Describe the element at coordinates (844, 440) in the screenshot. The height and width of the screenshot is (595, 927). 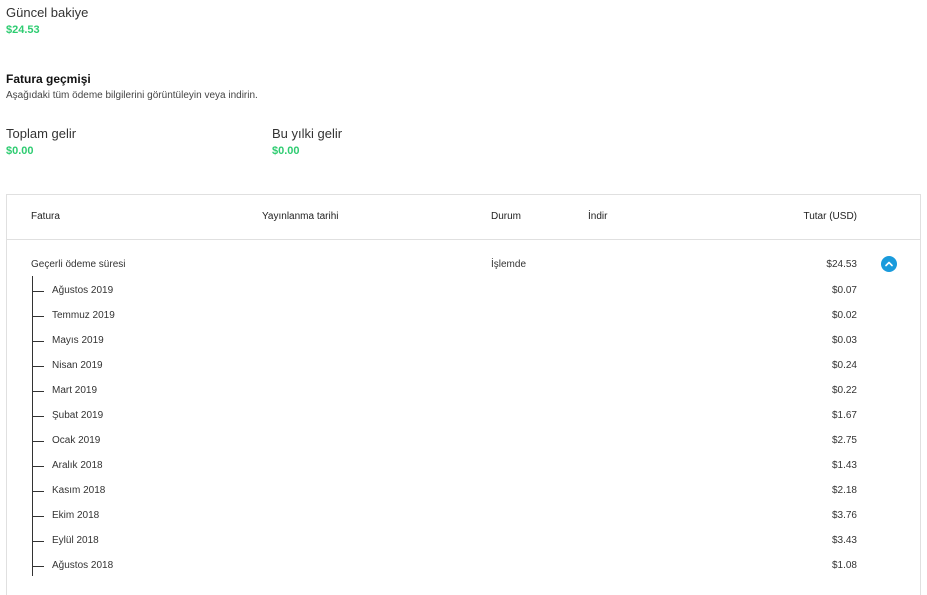
I see `month-amount: $2.75` at that location.